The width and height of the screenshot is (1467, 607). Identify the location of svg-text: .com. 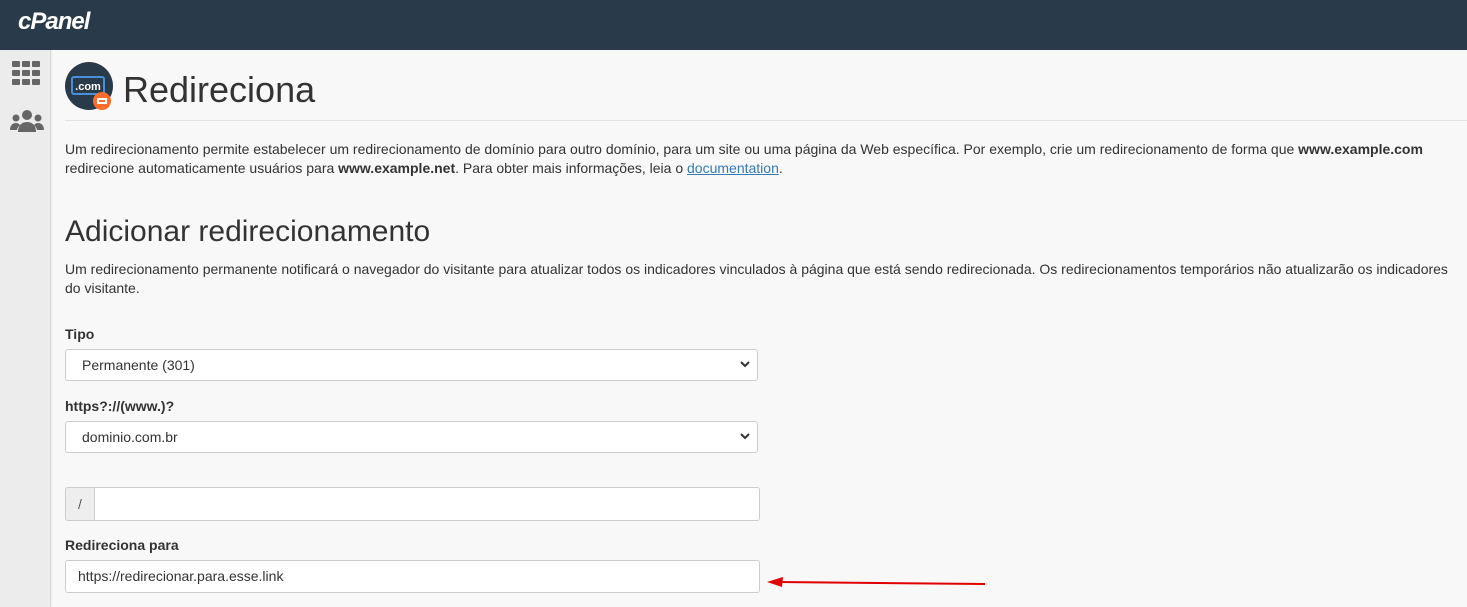
(88, 87).